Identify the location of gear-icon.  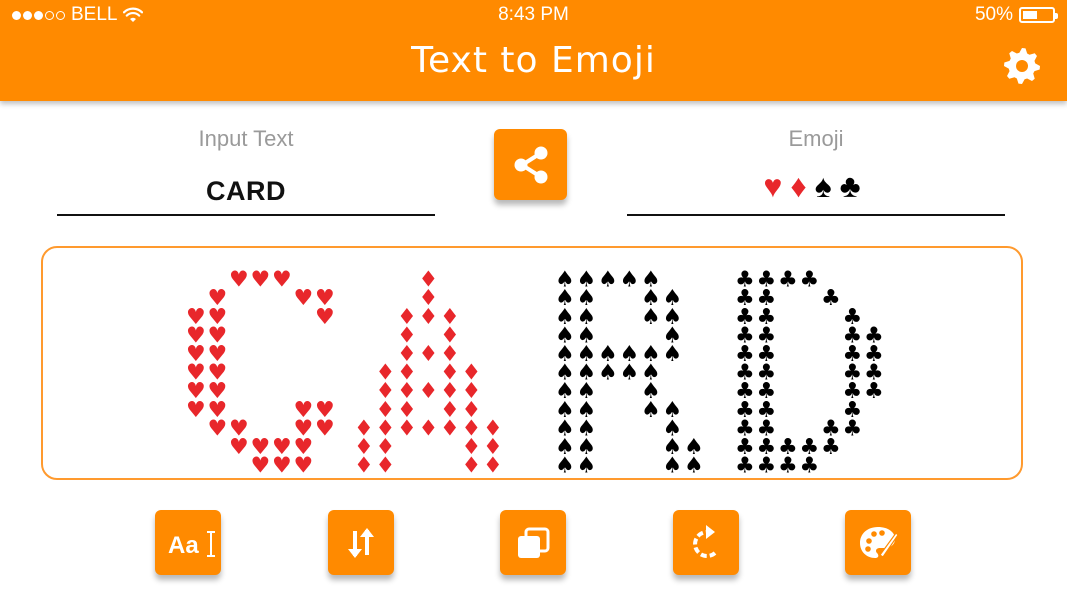
(1022, 66).